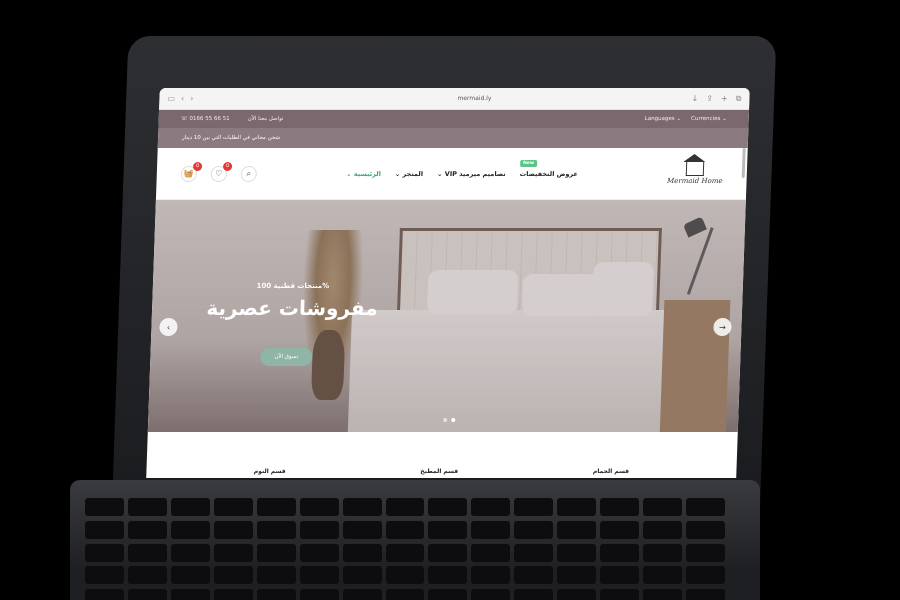 The image size is (900, 600). Describe the element at coordinates (286, 357) in the screenshot. I see `shop-now-button: تسوق الآن` at that location.